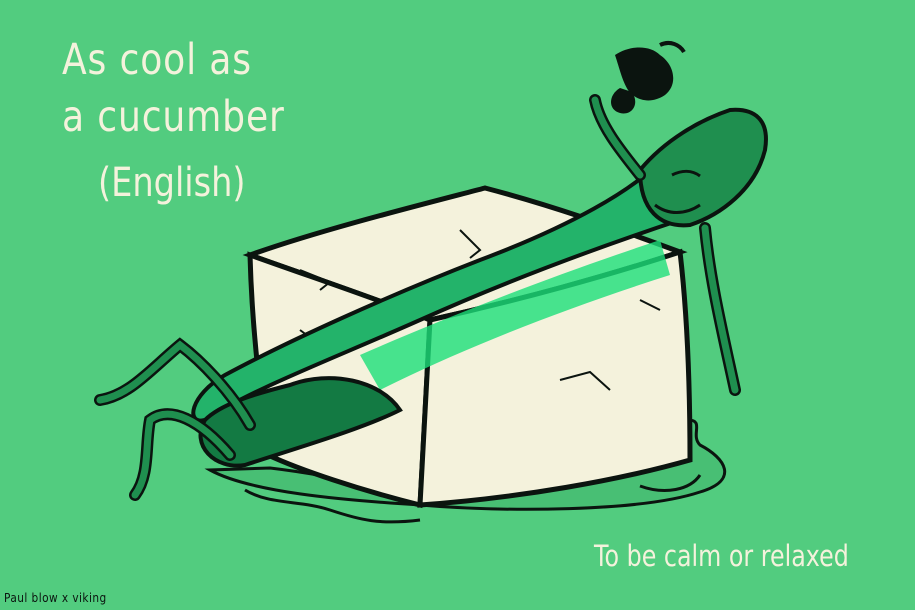 This screenshot has width=915, height=610. What do you see at coordinates (648, 77) in the screenshot?
I see `sunglasses-icon` at bounding box center [648, 77].